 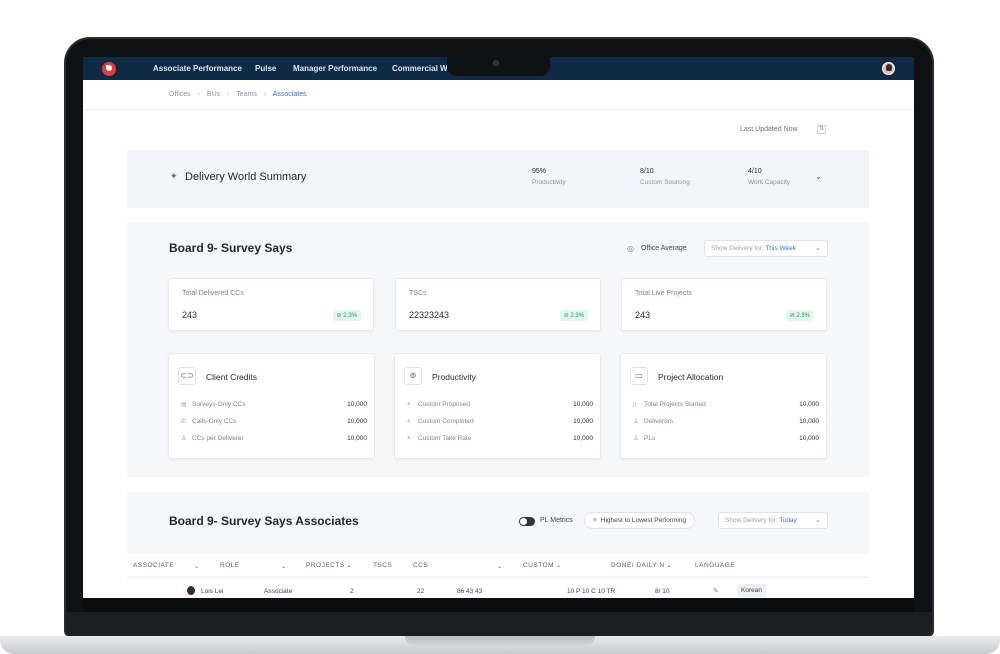 I want to click on stat-value: 22323243, so click(x=429, y=315).